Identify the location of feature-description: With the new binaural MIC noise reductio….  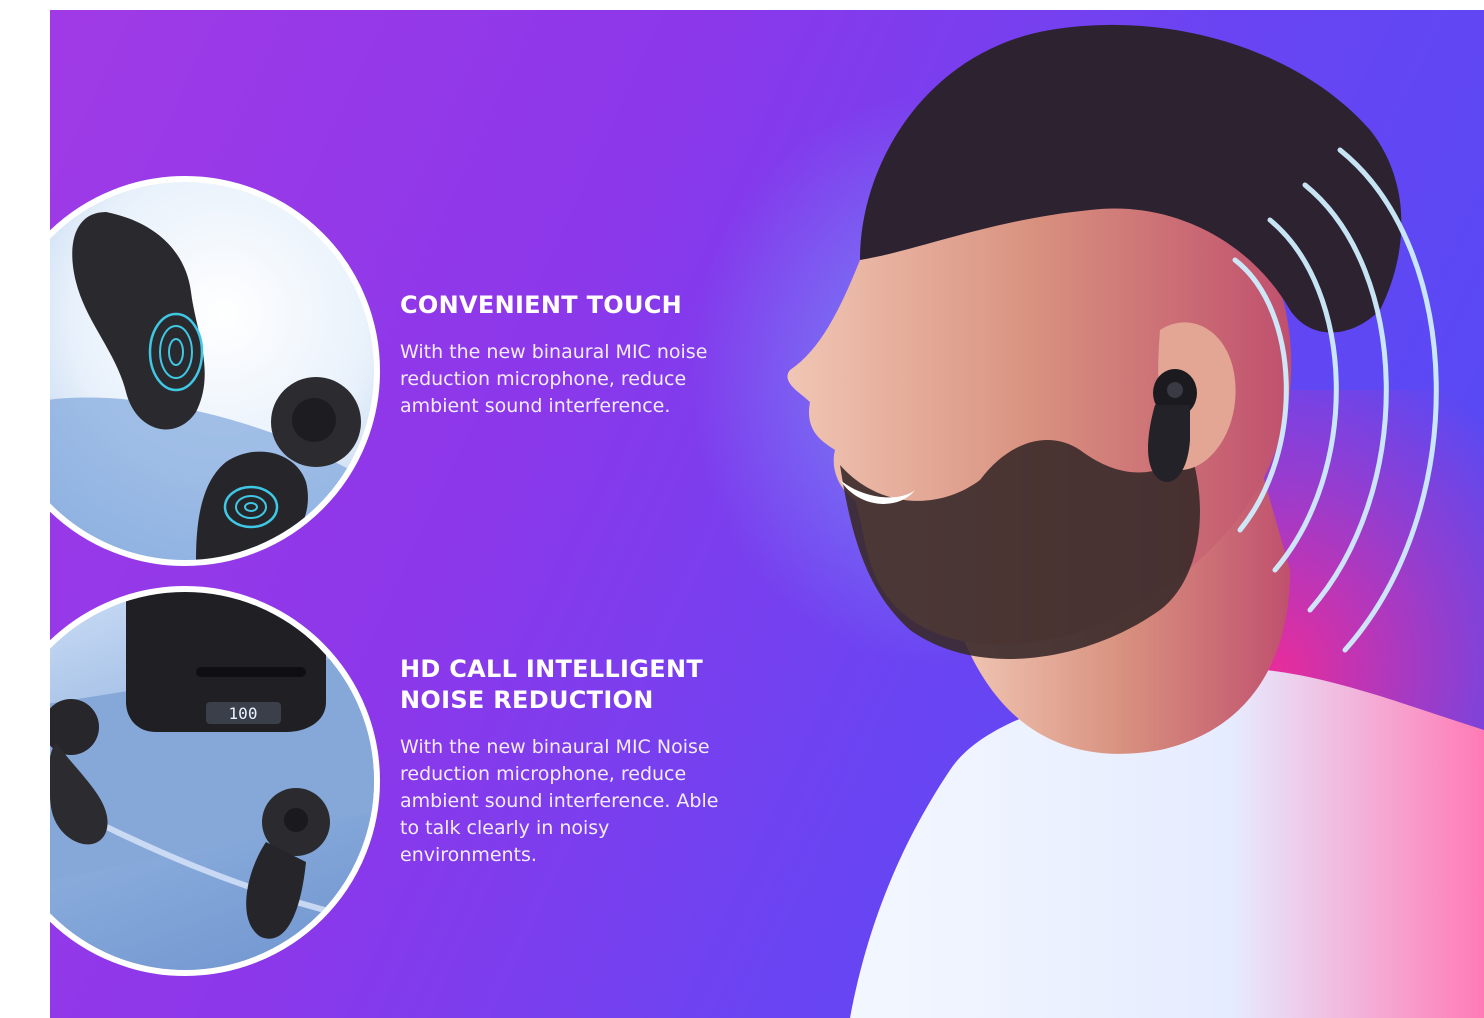
(554, 379).